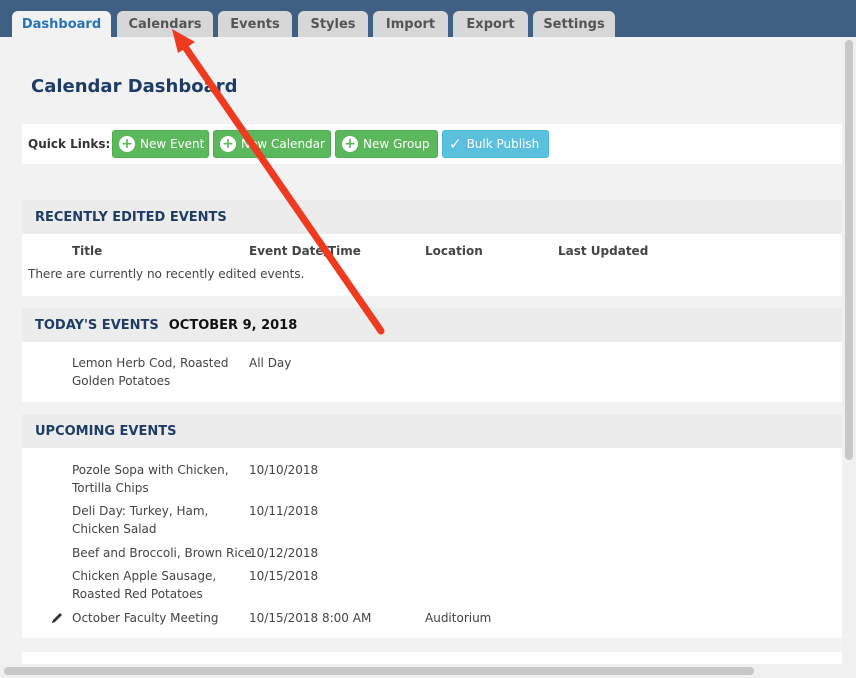 The width and height of the screenshot is (856, 678). Describe the element at coordinates (454, 251) in the screenshot. I see `column-header-location: Location` at that location.